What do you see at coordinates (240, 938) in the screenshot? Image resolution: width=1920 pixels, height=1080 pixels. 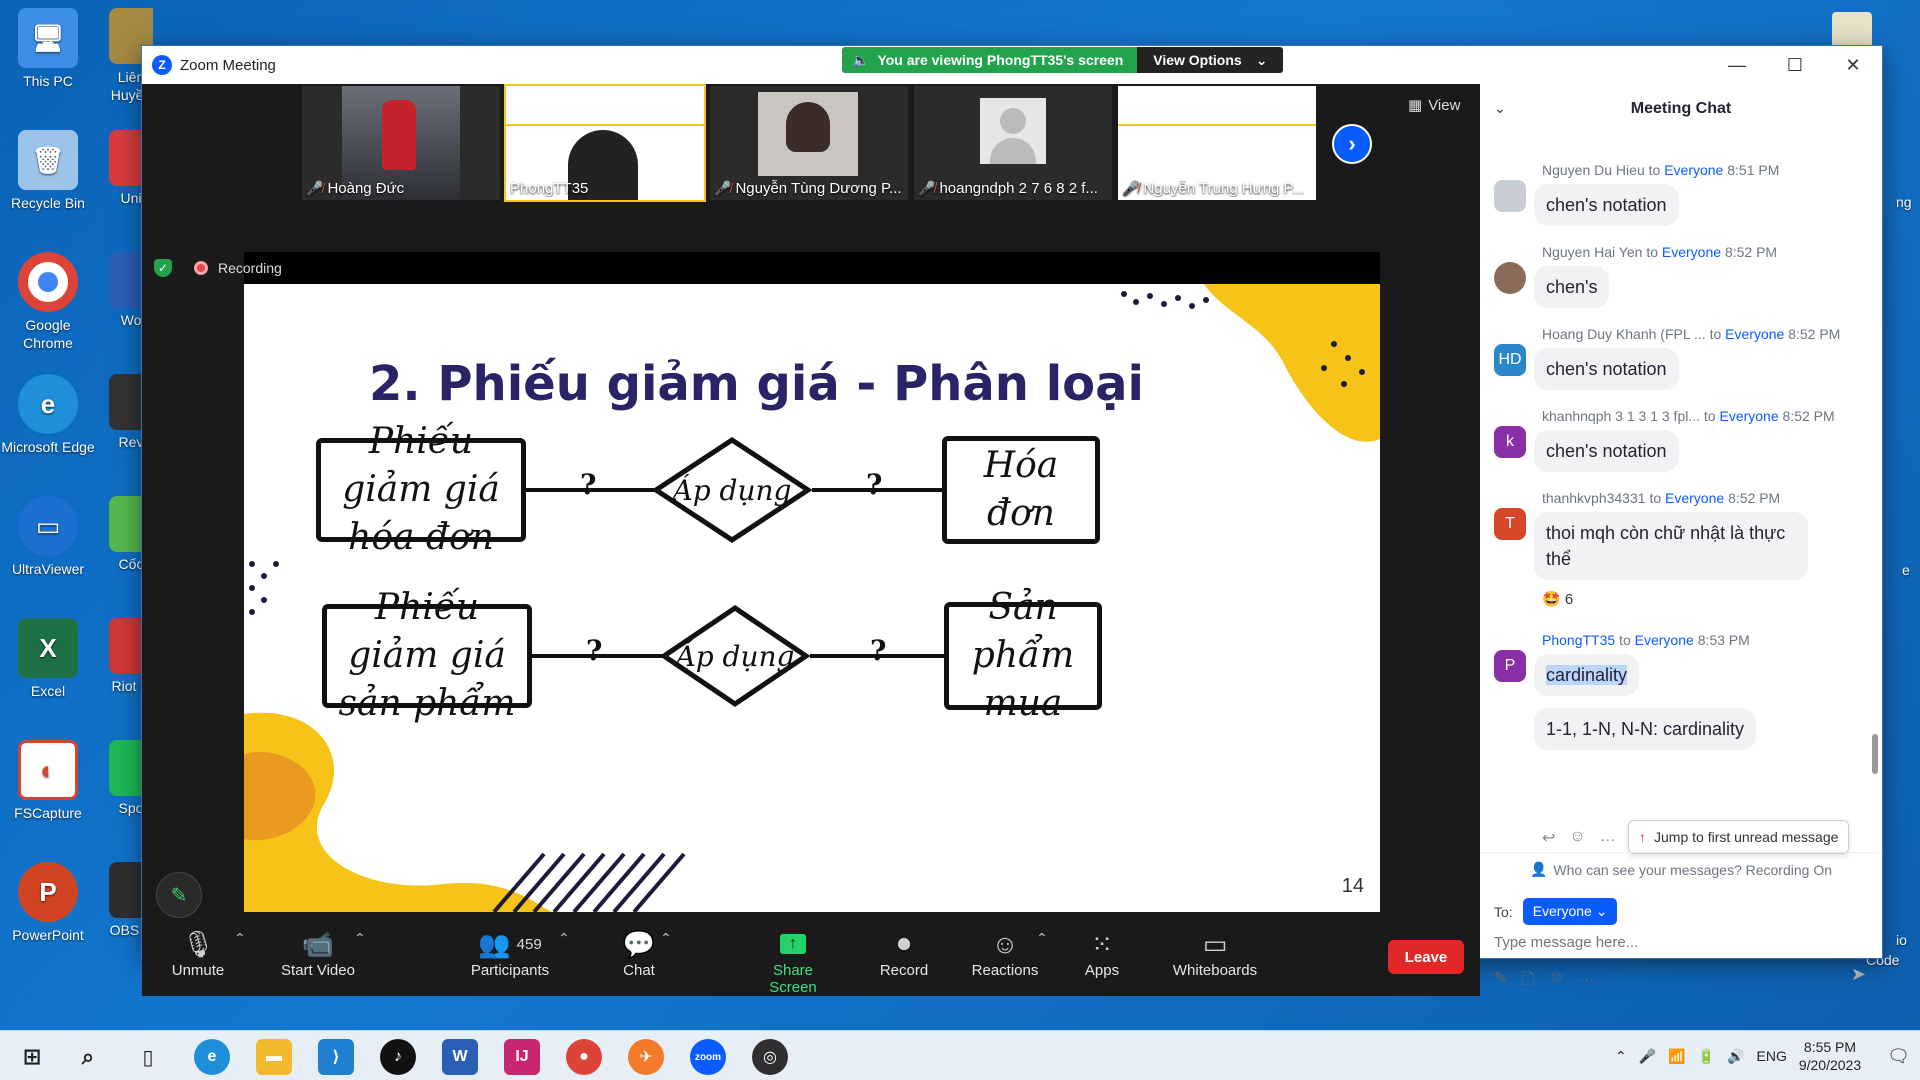 I see `audio-options-caret: ⌃` at bounding box center [240, 938].